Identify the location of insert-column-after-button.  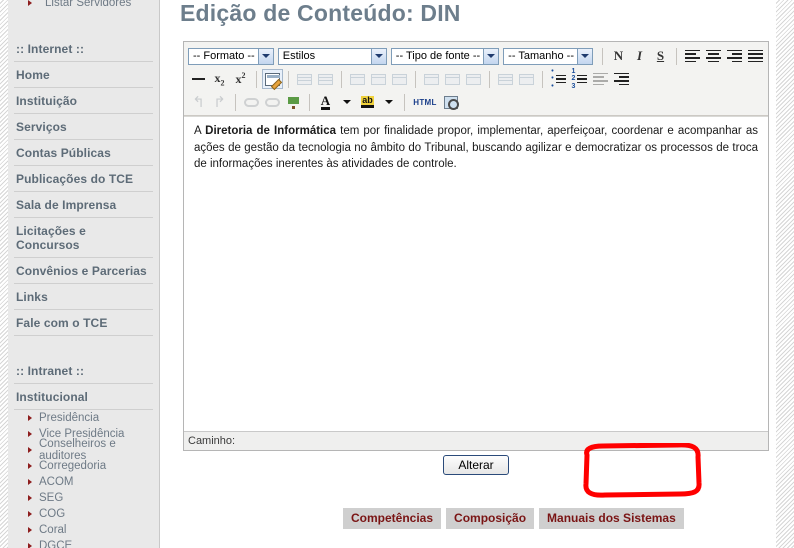
(452, 79).